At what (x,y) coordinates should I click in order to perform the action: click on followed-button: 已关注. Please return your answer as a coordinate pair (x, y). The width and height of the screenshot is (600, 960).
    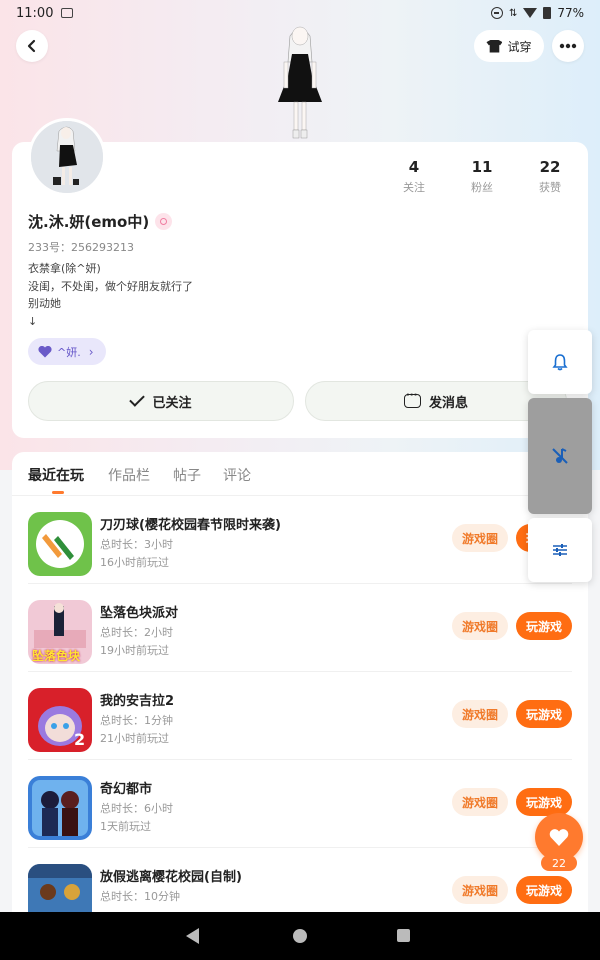
    Looking at the image, I should click on (161, 401).